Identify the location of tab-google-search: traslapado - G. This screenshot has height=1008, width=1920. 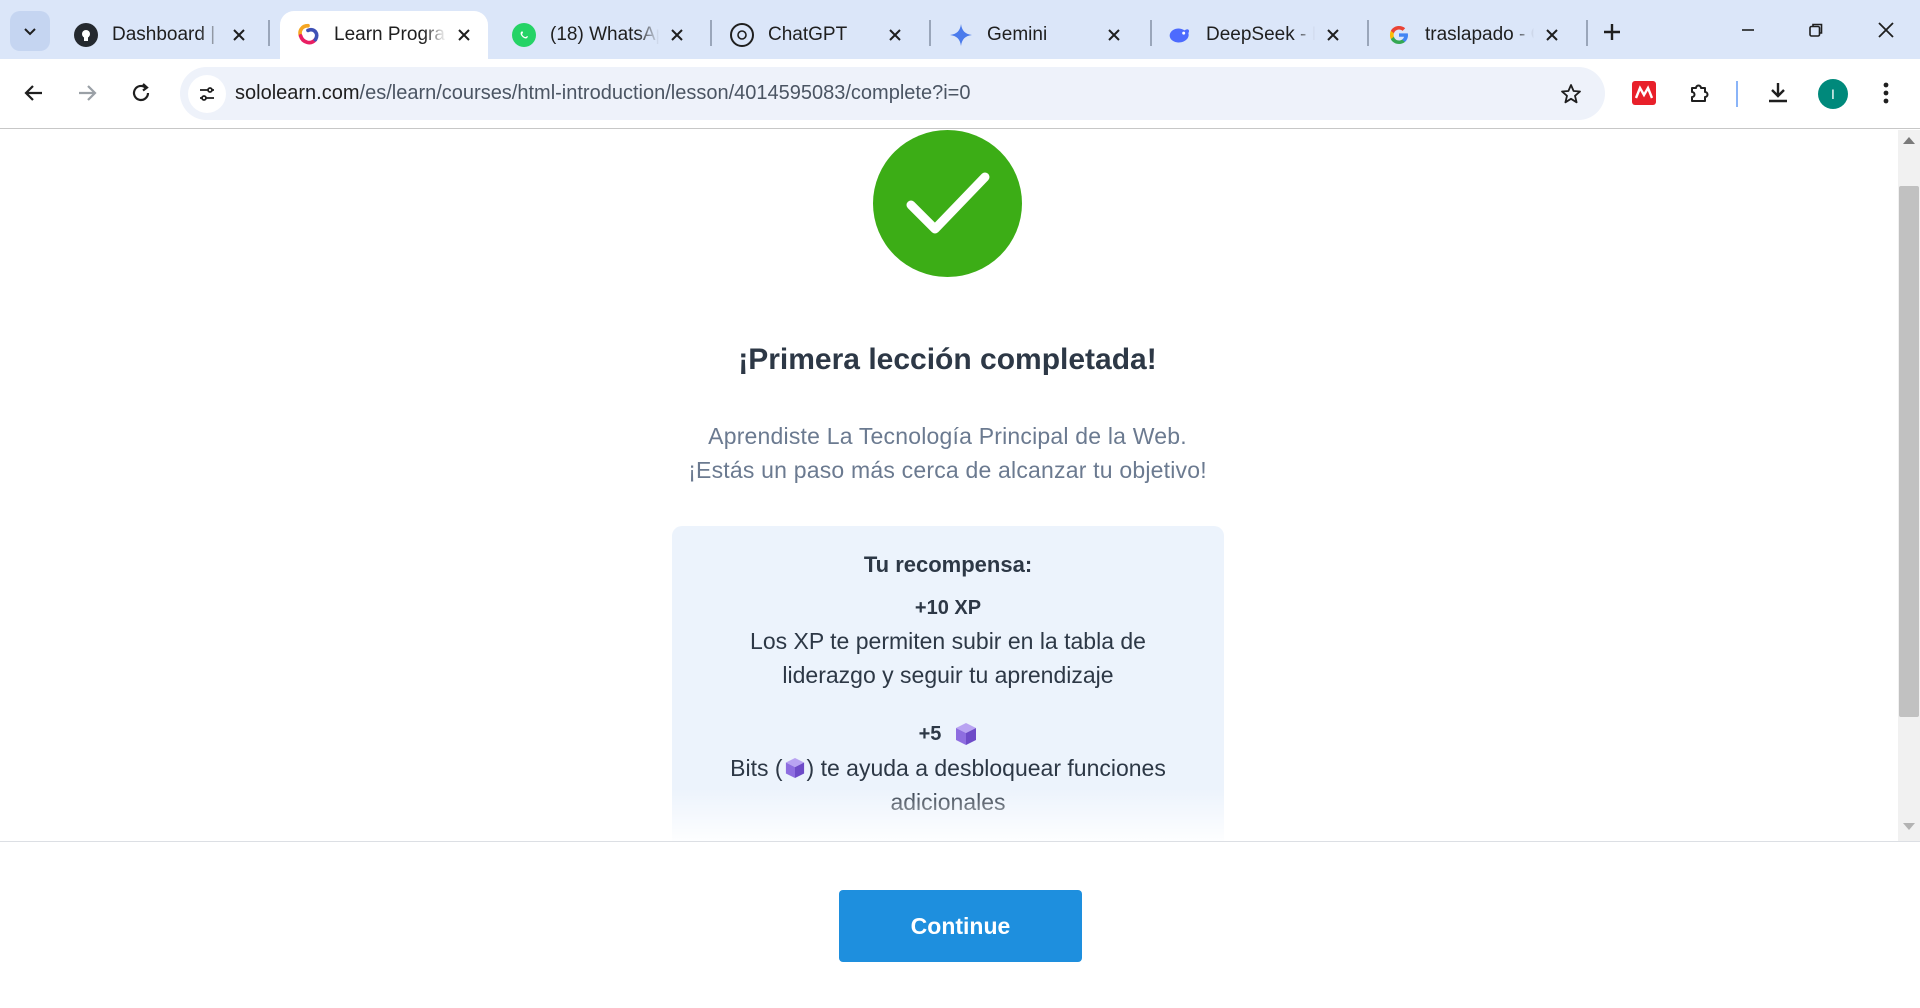
(1473, 35).